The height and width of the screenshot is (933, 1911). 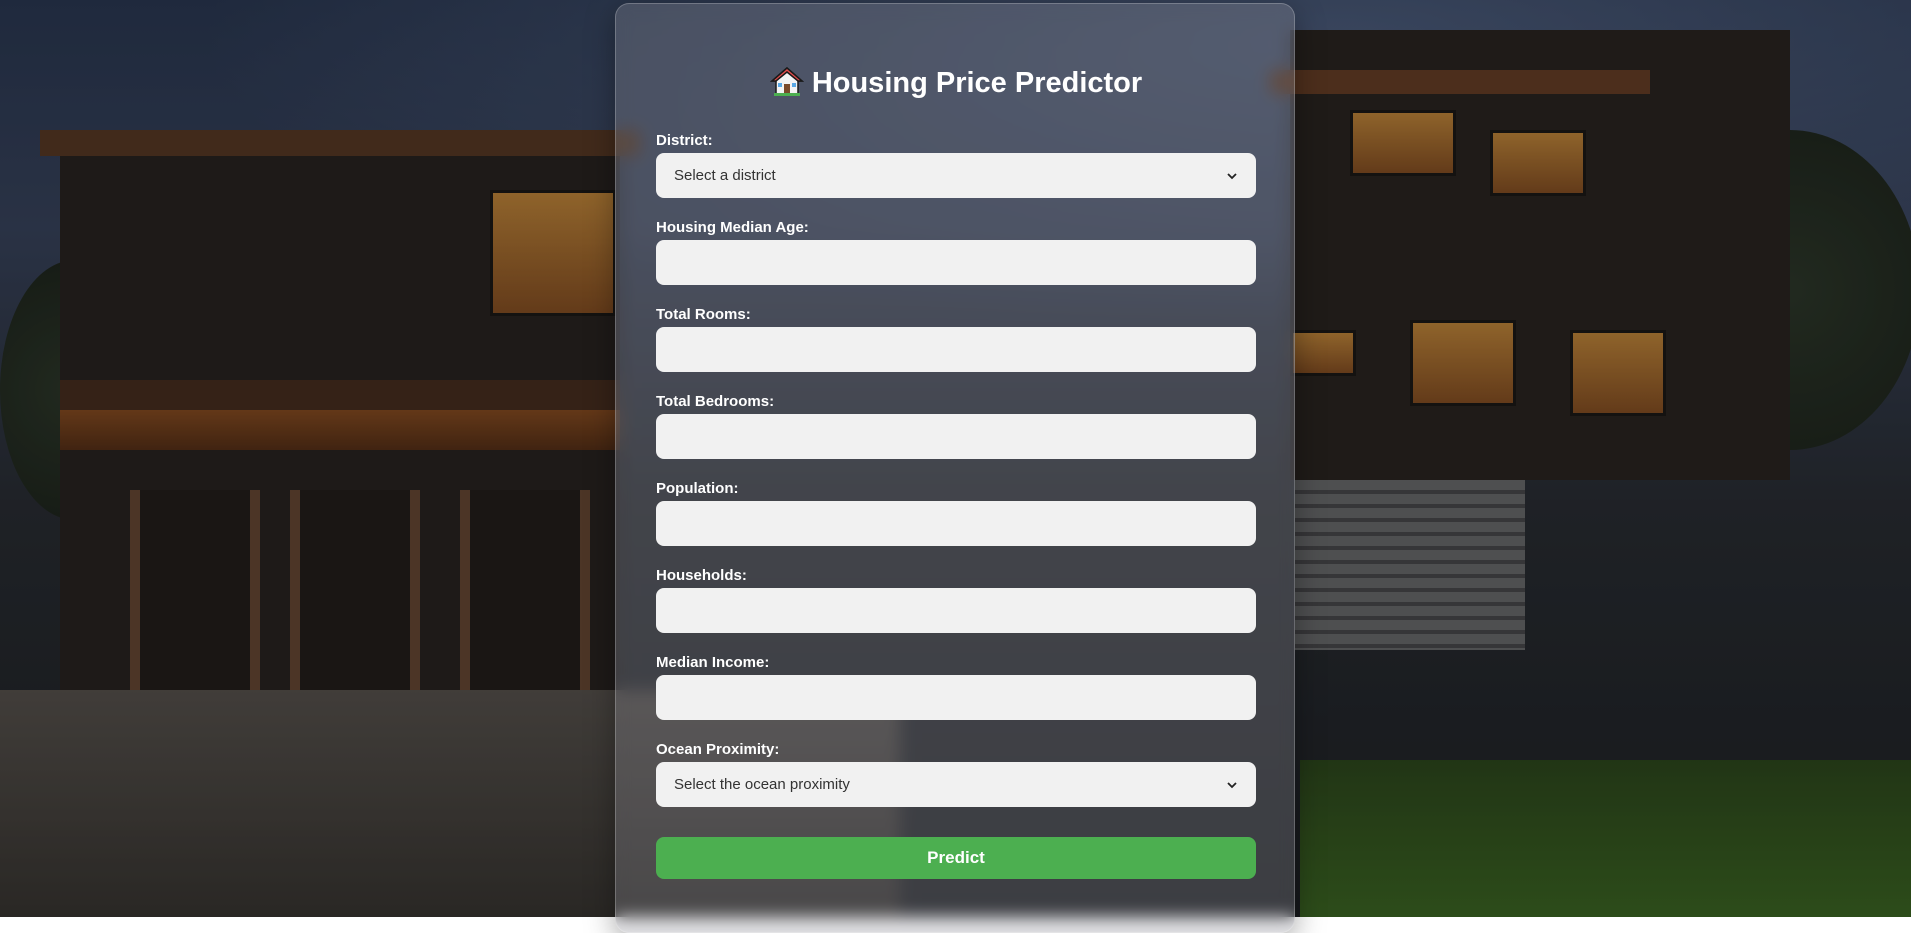 I want to click on total-rooms-input, so click(x=956, y=349).